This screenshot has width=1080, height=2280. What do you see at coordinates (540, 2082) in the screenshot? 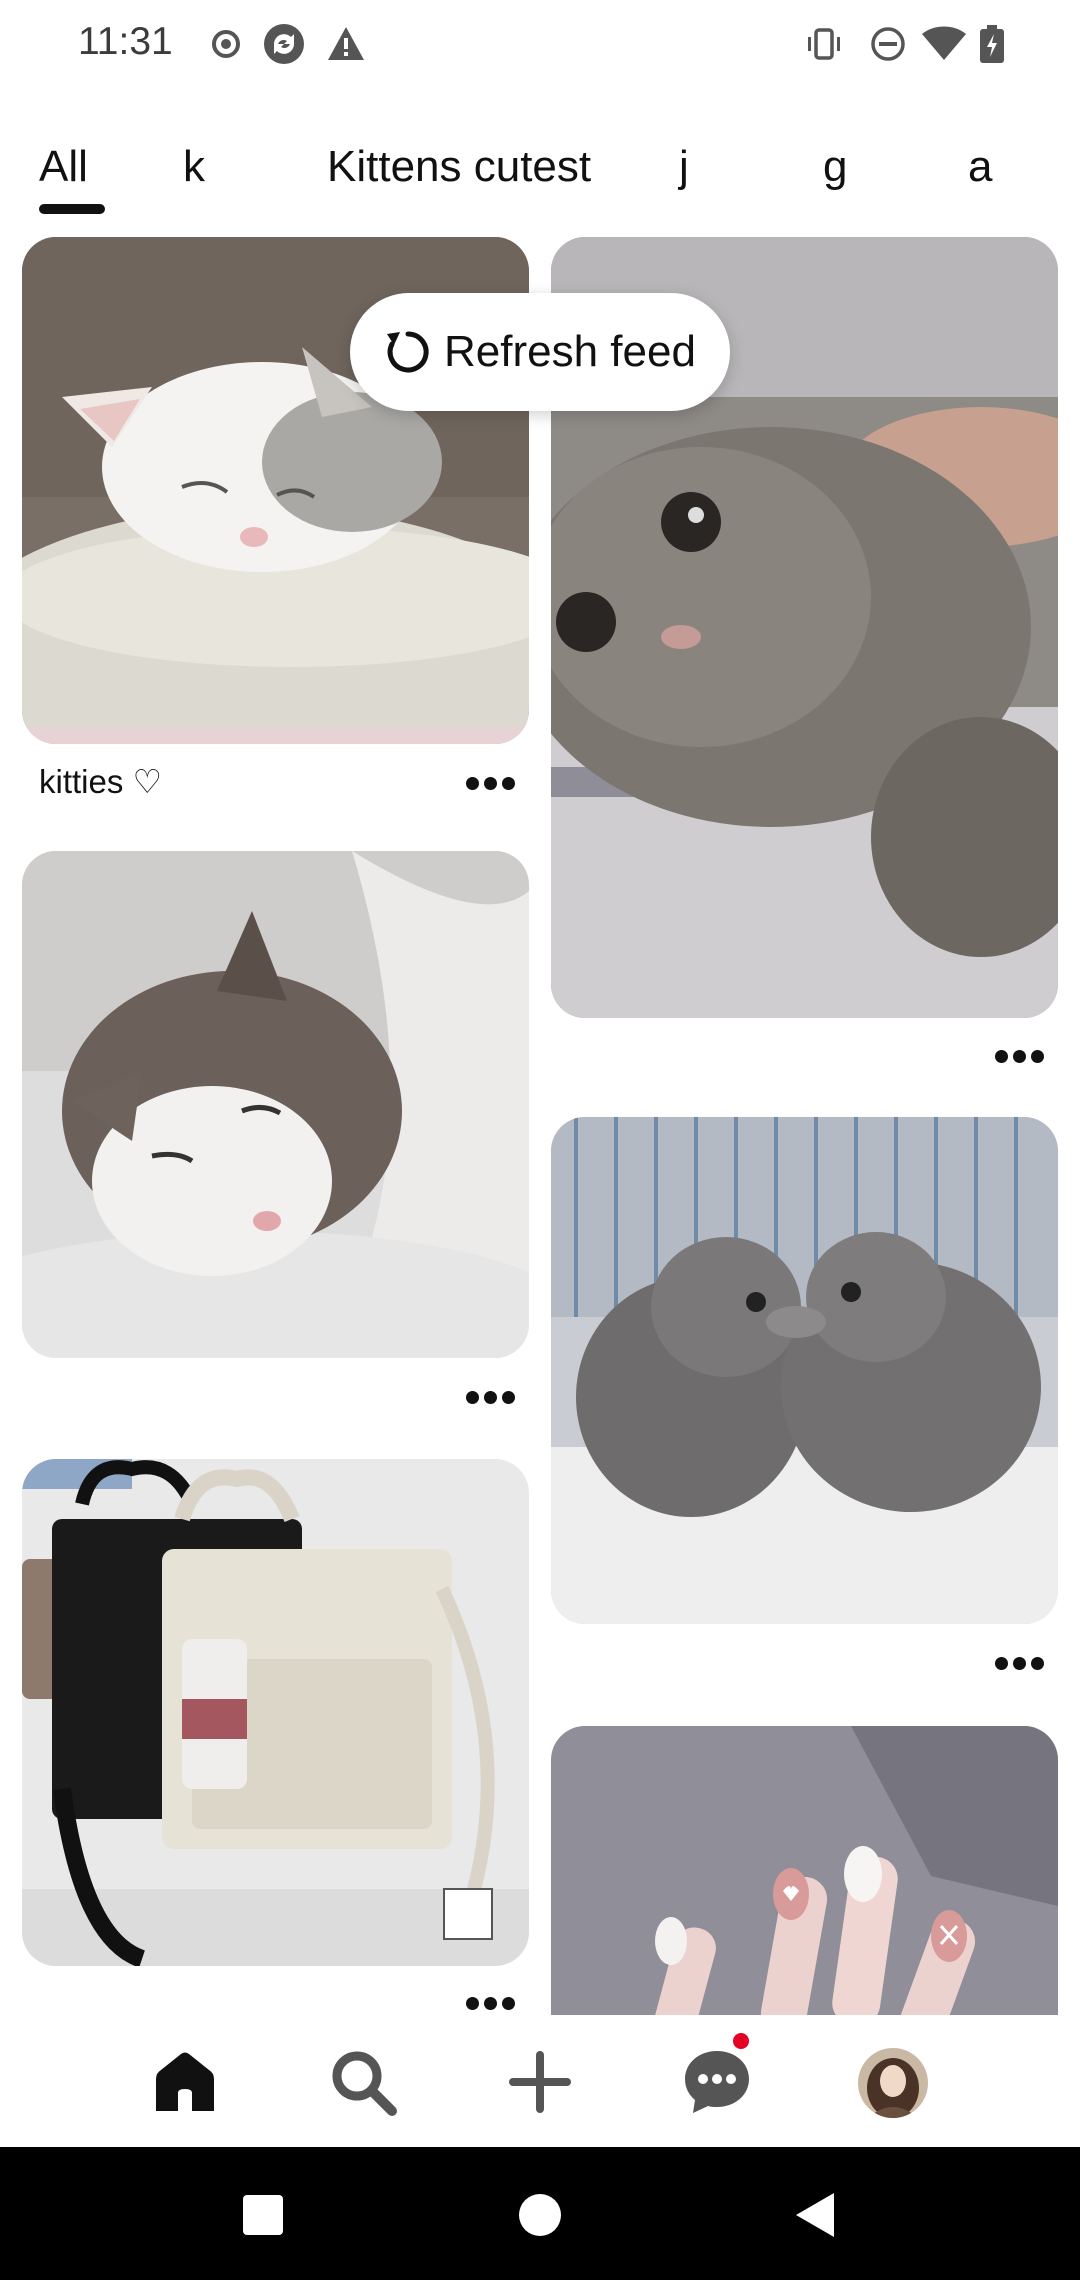
I see `add-icon` at bounding box center [540, 2082].